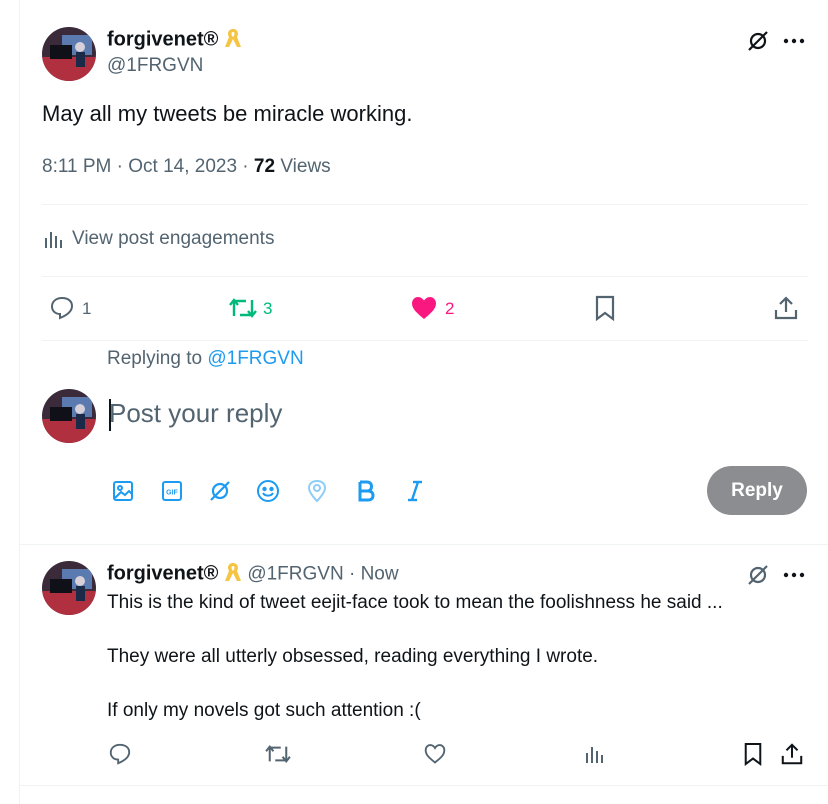 The image size is (828, 804). I want to click on reply-text-line: If only my novels got such attention :(, so click(264, 710).